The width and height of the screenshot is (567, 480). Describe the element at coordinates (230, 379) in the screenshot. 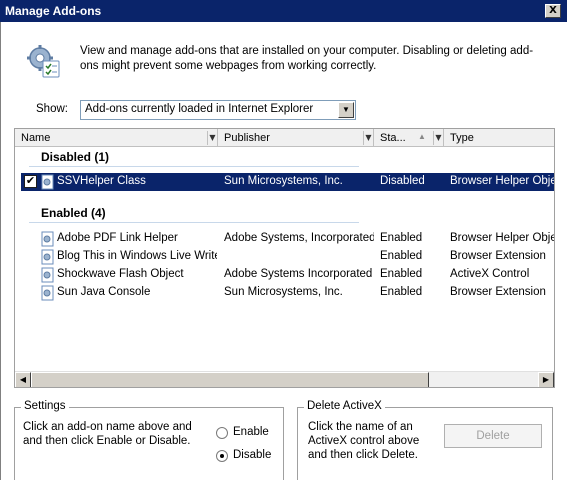

I see `scrollbar-thumb` at that location.